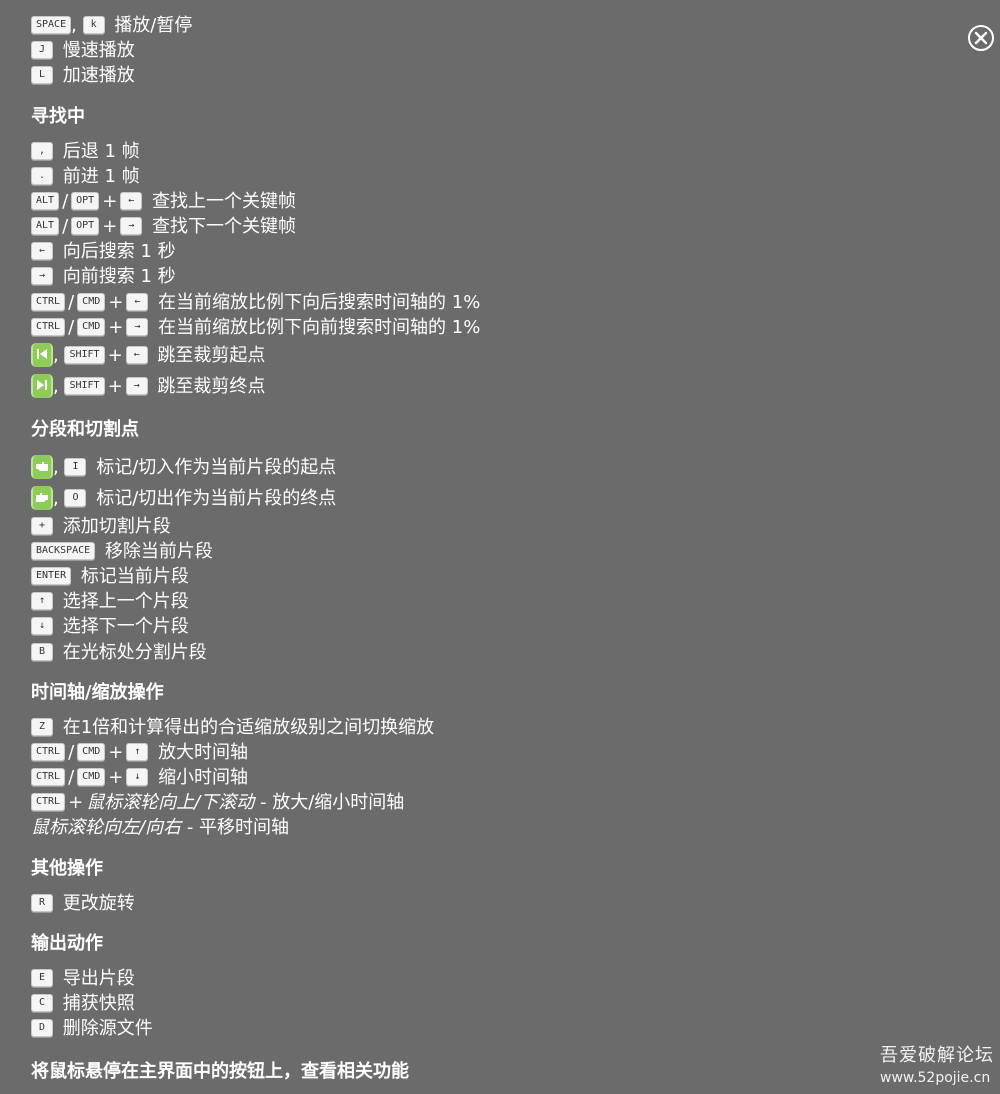 This screenshot has height=1094, width=1000. Describe the element at coordinates (101, 176) in the screenshot. I see `shortcut-description: 前进 1 帧` at that location.